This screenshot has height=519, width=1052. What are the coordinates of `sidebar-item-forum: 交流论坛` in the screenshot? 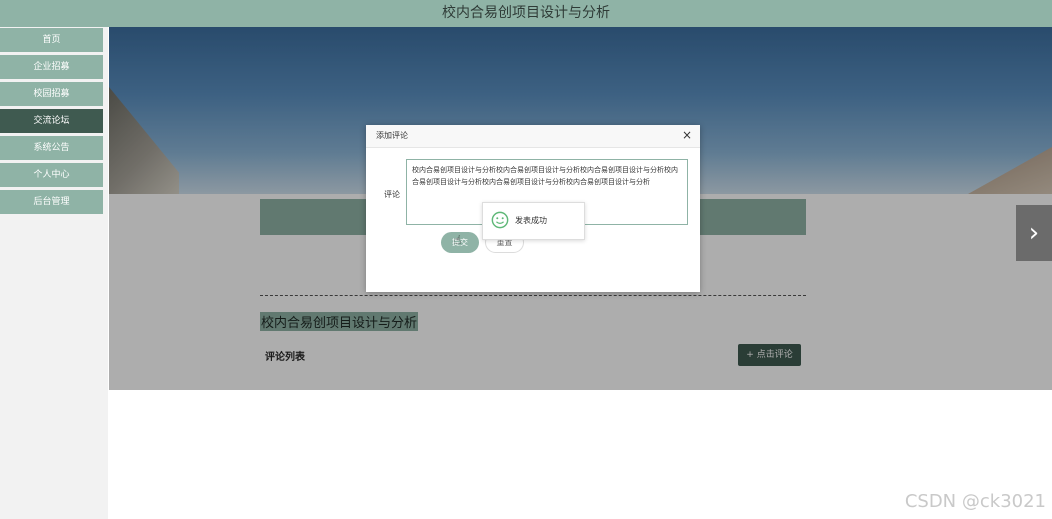 It's located at (51, 121).